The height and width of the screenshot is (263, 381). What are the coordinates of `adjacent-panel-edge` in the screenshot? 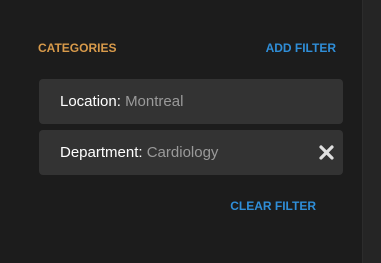 It's located at (371, 131).